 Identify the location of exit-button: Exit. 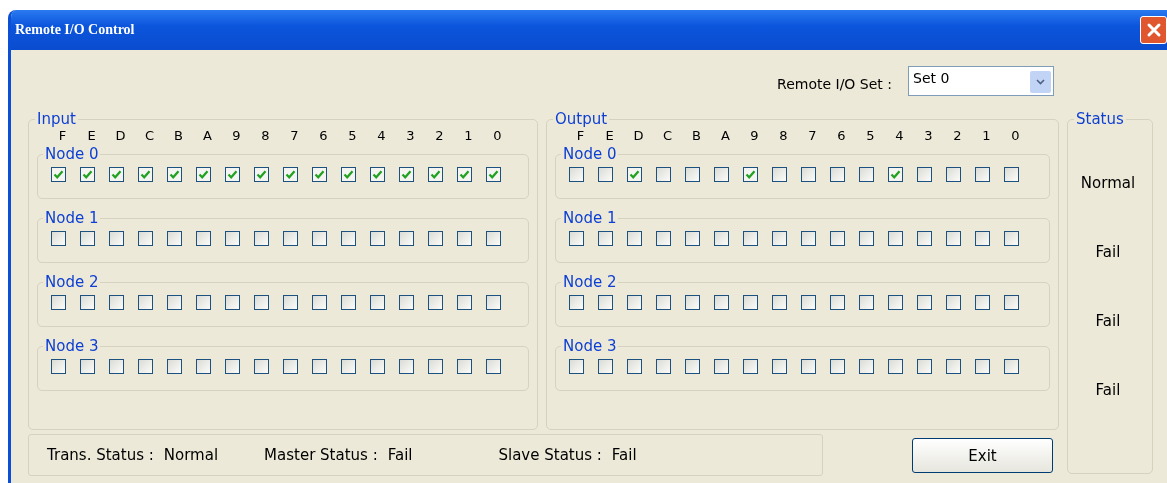
(982, 455).